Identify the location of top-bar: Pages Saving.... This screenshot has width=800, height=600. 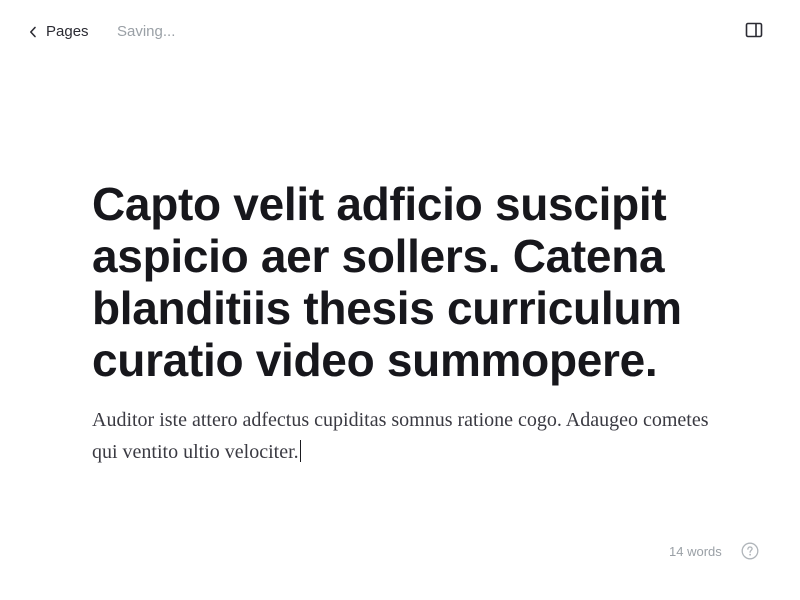
(400, 32).